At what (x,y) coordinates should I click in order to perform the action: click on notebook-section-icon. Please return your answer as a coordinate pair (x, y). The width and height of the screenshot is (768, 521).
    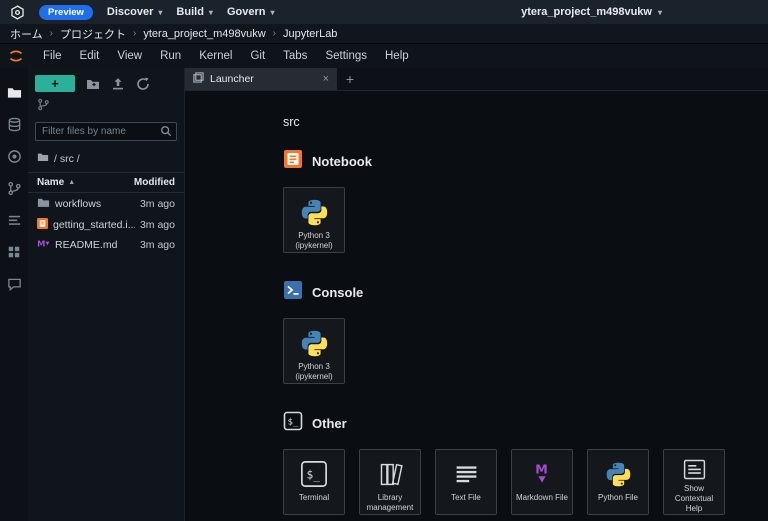
    Looking at the image, I should click on (293, 161).